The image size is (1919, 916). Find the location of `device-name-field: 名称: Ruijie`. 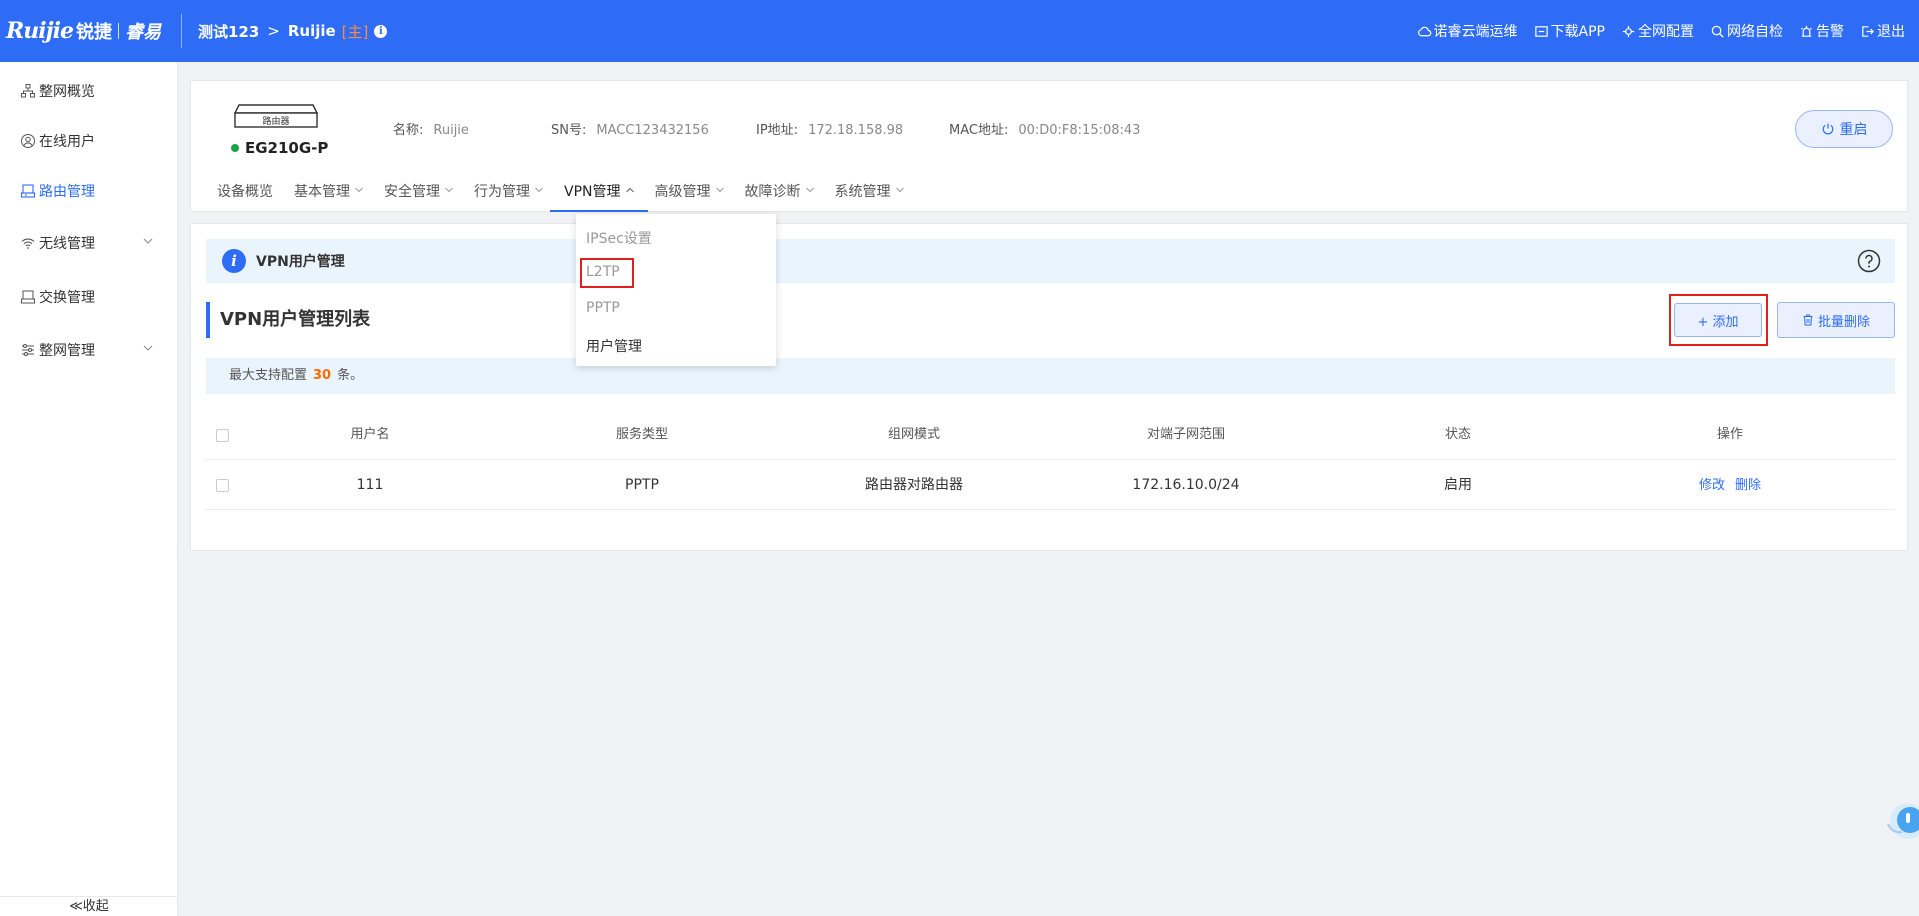

device-name-field: 名称: Ruijie is located at coordinates (431, 128).